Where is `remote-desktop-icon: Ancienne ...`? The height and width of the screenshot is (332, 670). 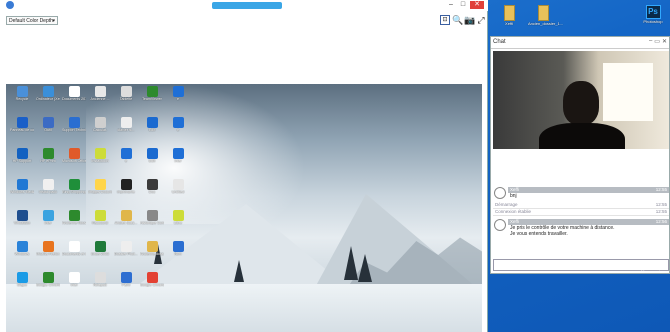
remote-desktop-icon: Ancienne ... is located at coordinates (100, 99).